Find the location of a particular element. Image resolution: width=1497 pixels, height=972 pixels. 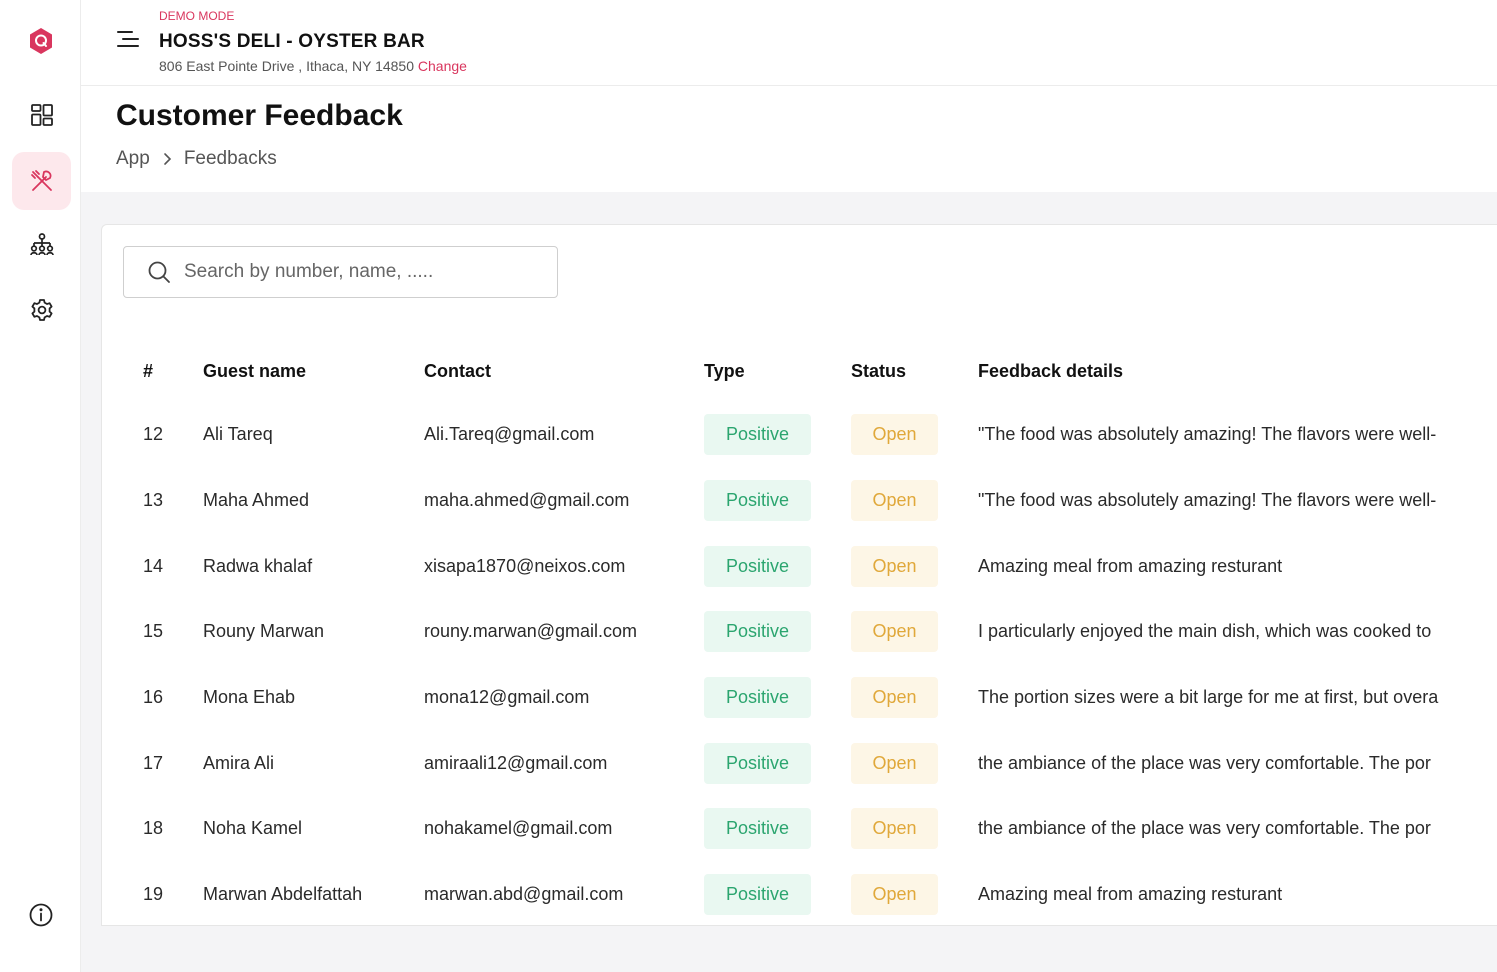

page-header: Customer Feedback App Feedbacks is located at coordinates (789, 139).